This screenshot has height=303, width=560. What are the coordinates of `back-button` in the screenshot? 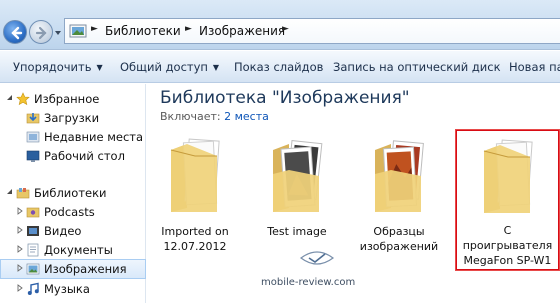 It's located at (15, 32).